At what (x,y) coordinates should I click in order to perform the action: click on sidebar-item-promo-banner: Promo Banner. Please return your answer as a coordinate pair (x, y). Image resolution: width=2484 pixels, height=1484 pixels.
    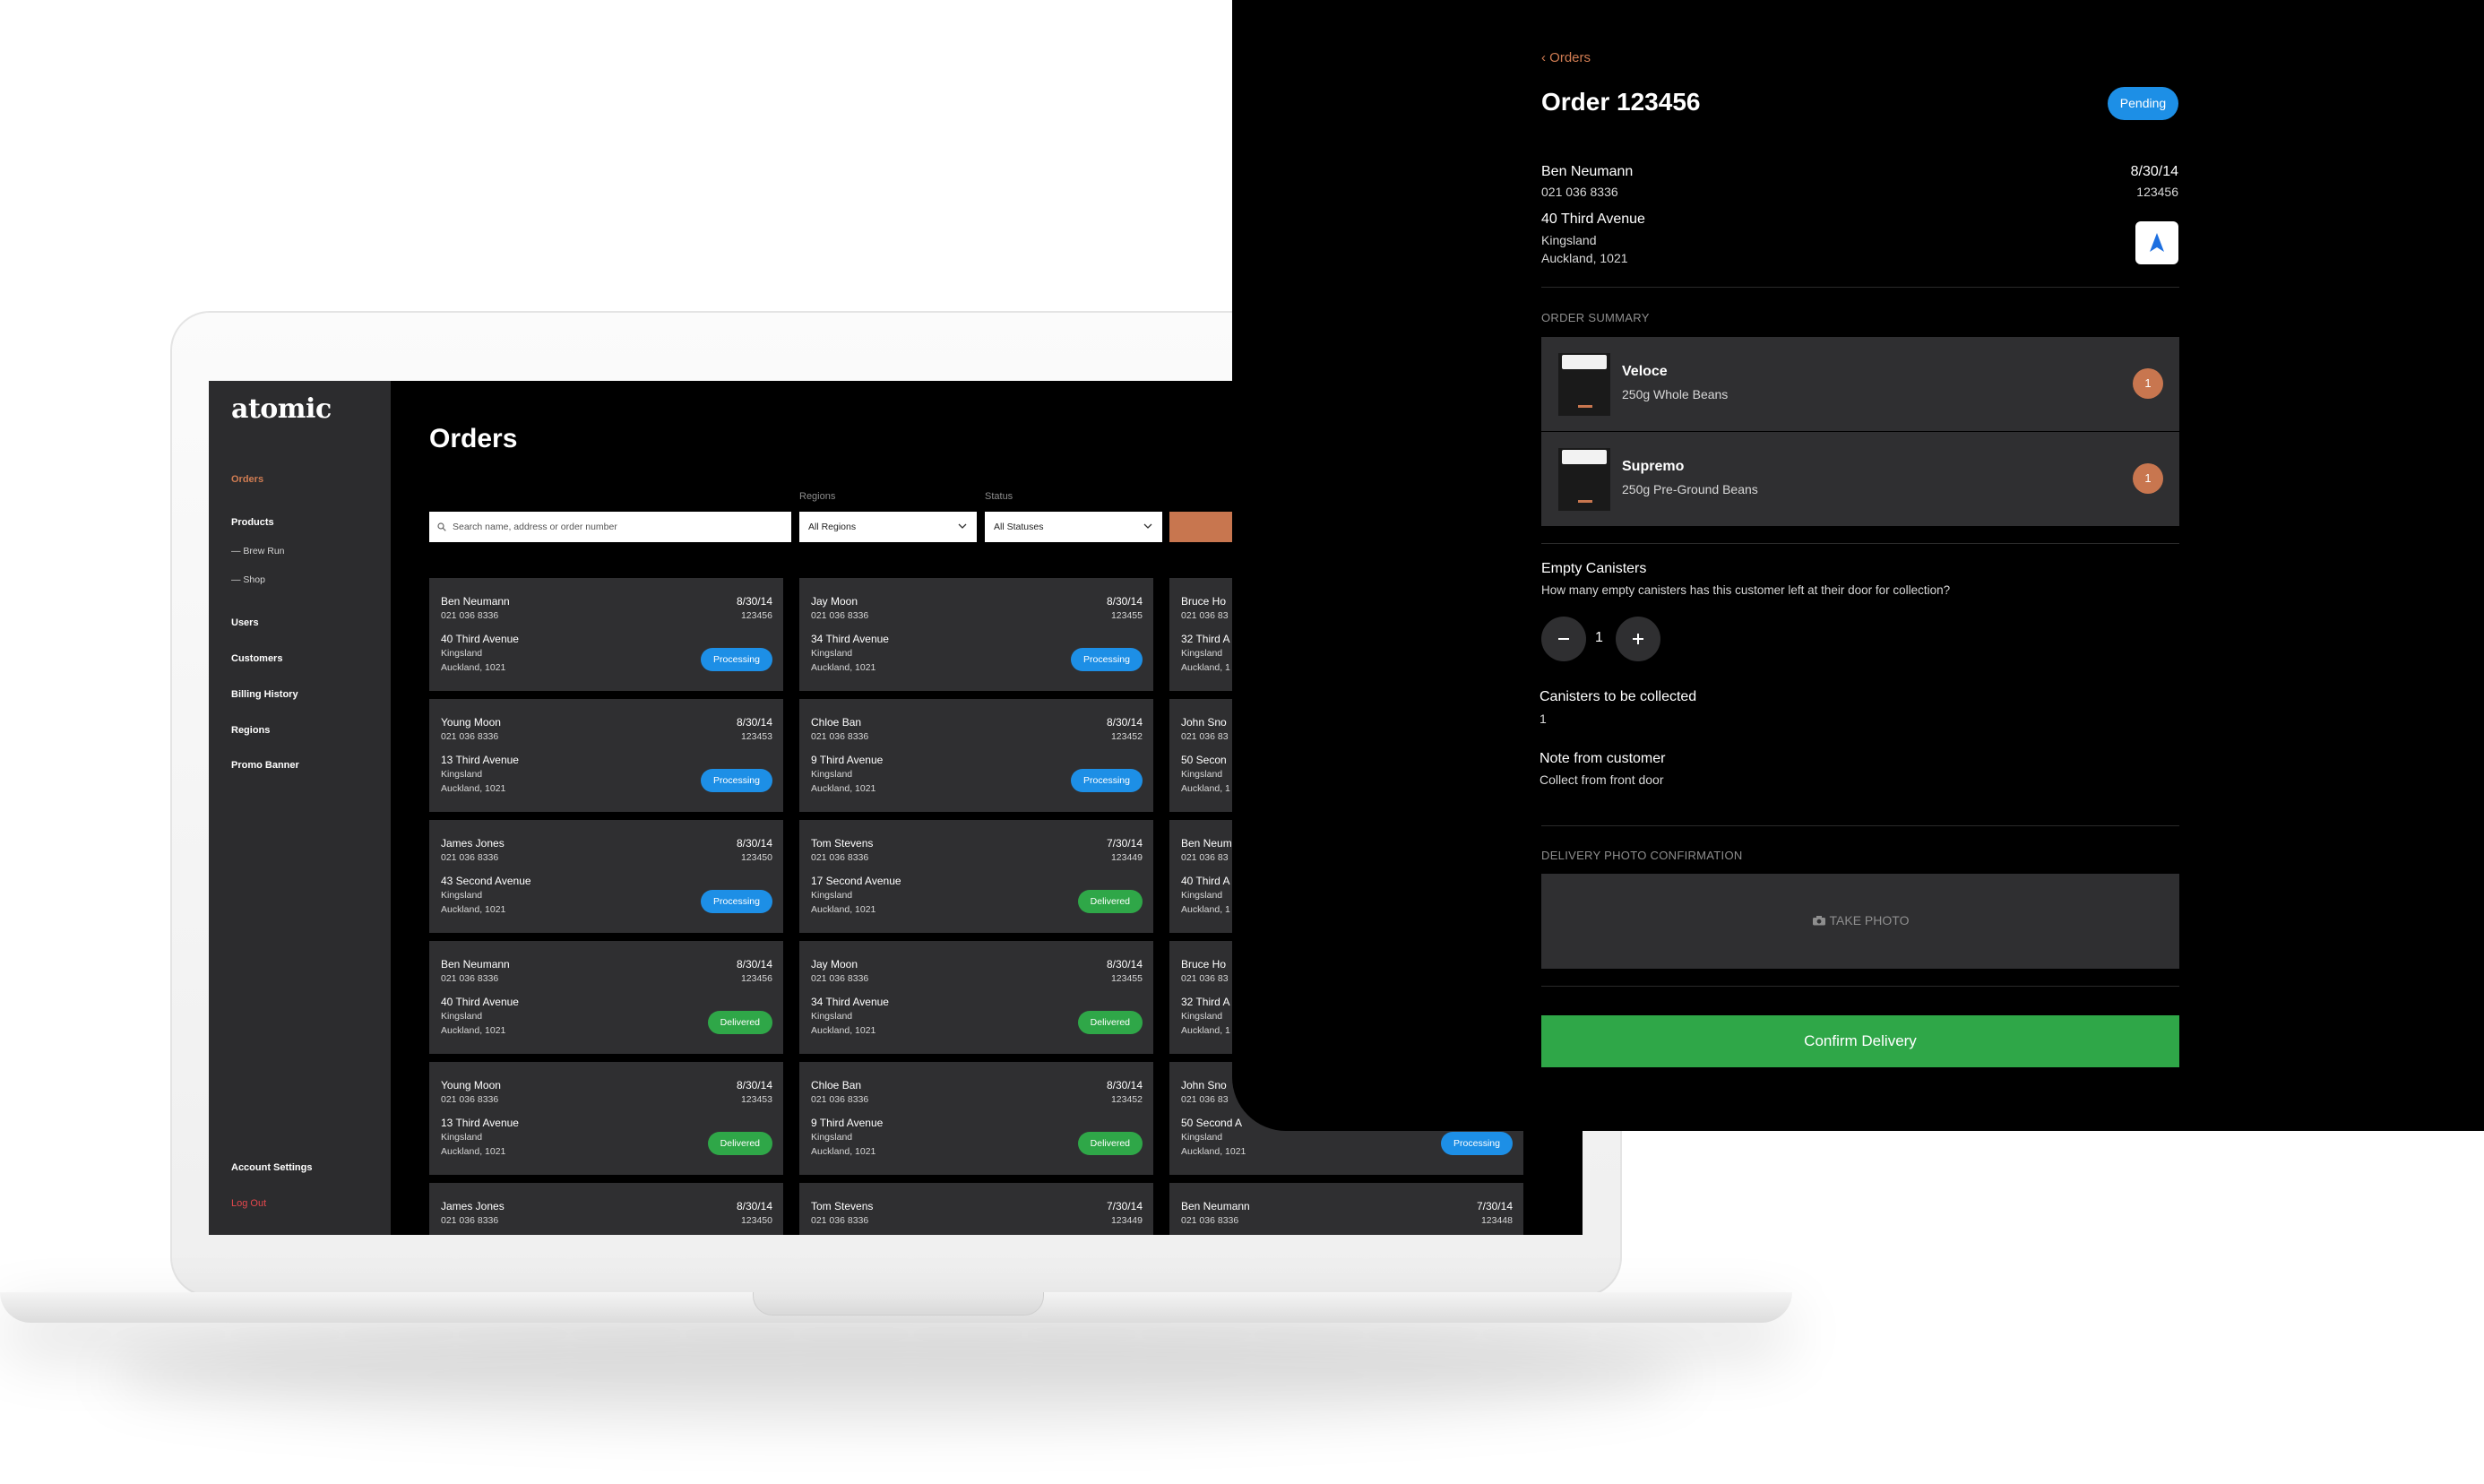
    Looking at the image, I should click on (265, 765).